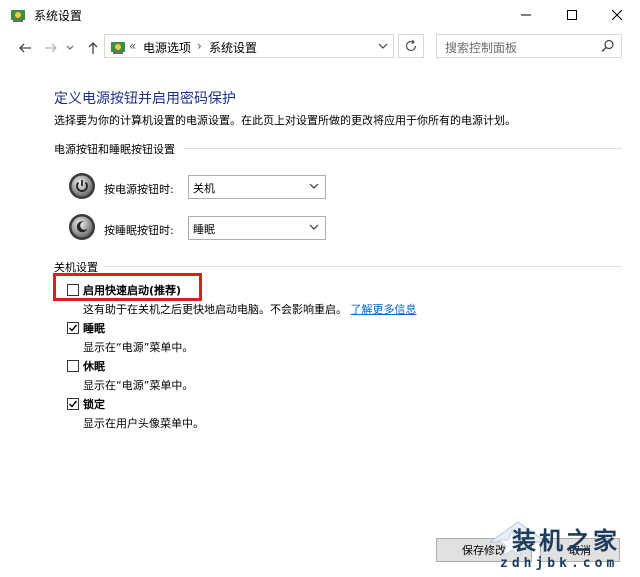 The width and height of the screenshot is (640, 577). I want to click on sleep-option-label: 睡眠, so click(94, 328).